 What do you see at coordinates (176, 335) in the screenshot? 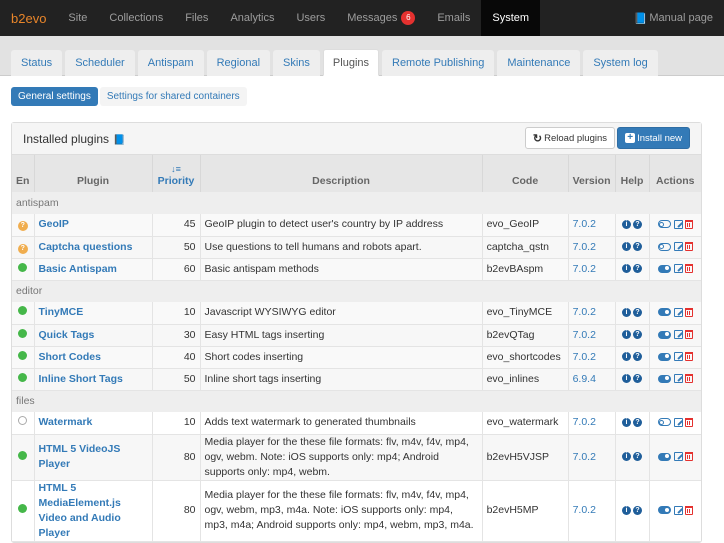
I see `priority-cell: 30` at bounding box center [176, 335].